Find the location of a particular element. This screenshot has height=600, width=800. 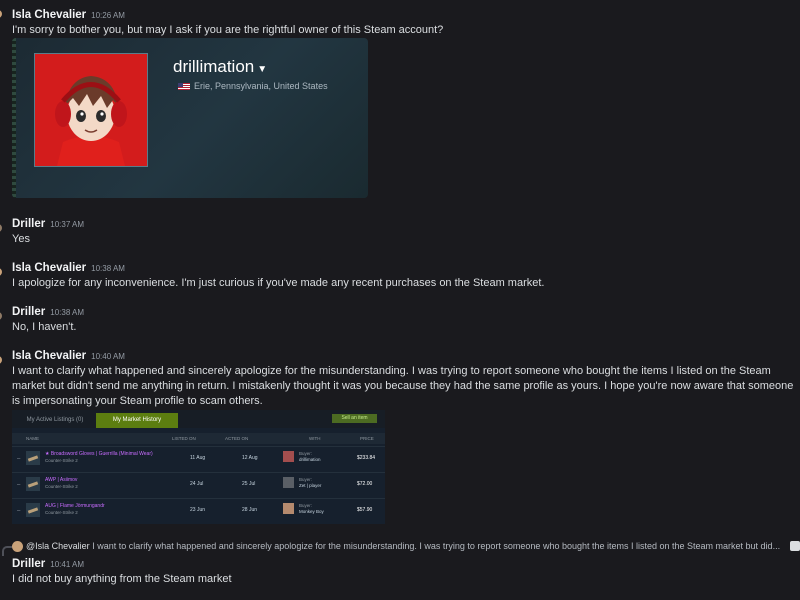

with-name: Monkey Boy is located at coordinates (311, 511).